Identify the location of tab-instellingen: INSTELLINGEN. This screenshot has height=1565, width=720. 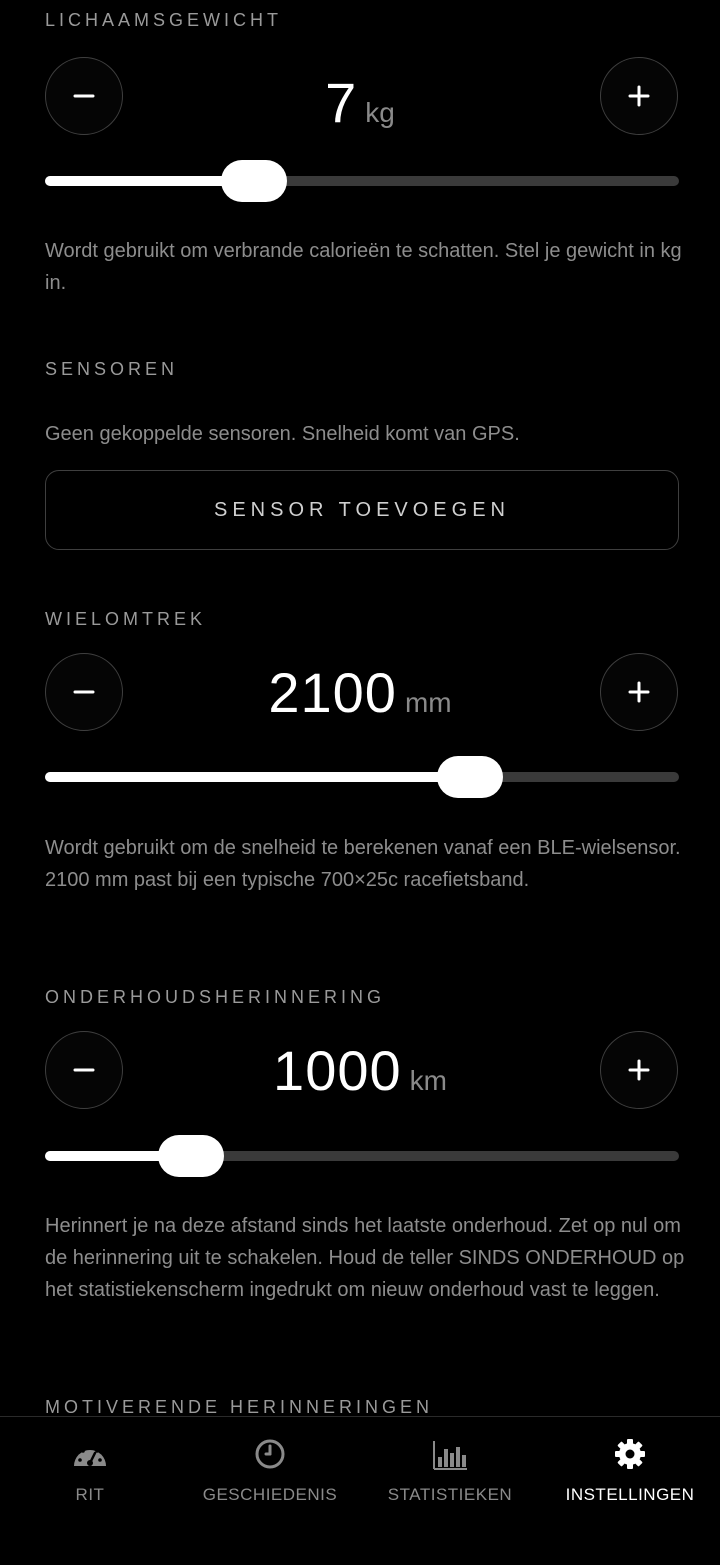
(630, 1491).